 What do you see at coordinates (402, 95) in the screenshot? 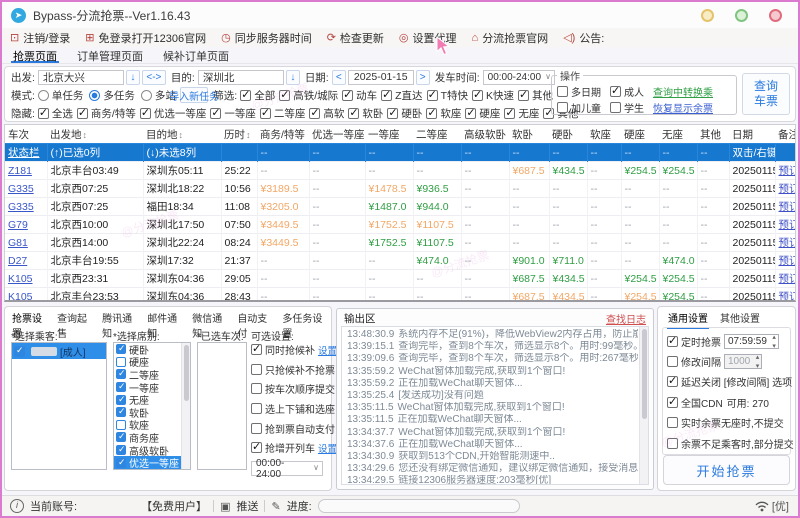
I see `checkbox-Z直达: Z直达` at bounding box center [402, 95].